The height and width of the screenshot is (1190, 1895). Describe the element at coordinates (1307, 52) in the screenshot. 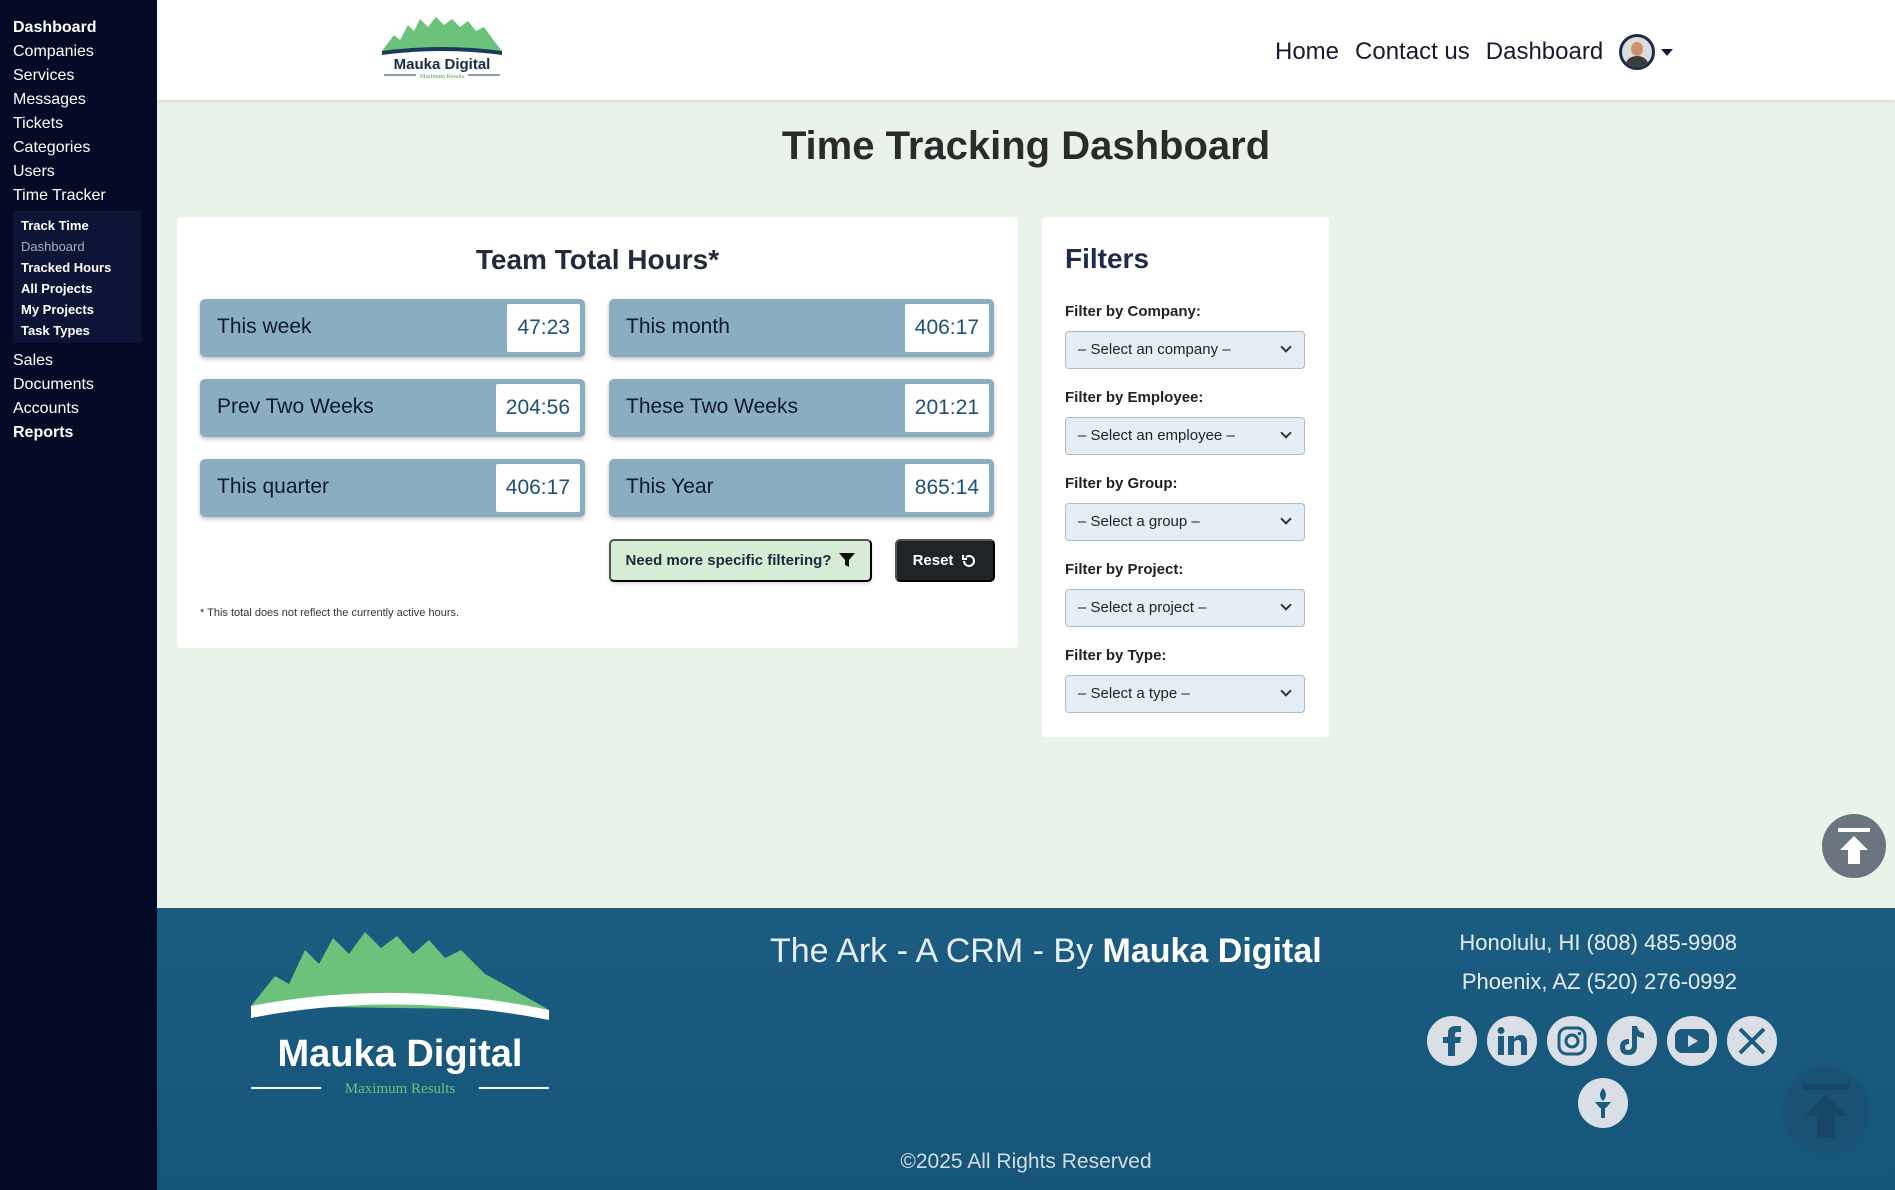

I see `nav-home-link: Home` at that location.